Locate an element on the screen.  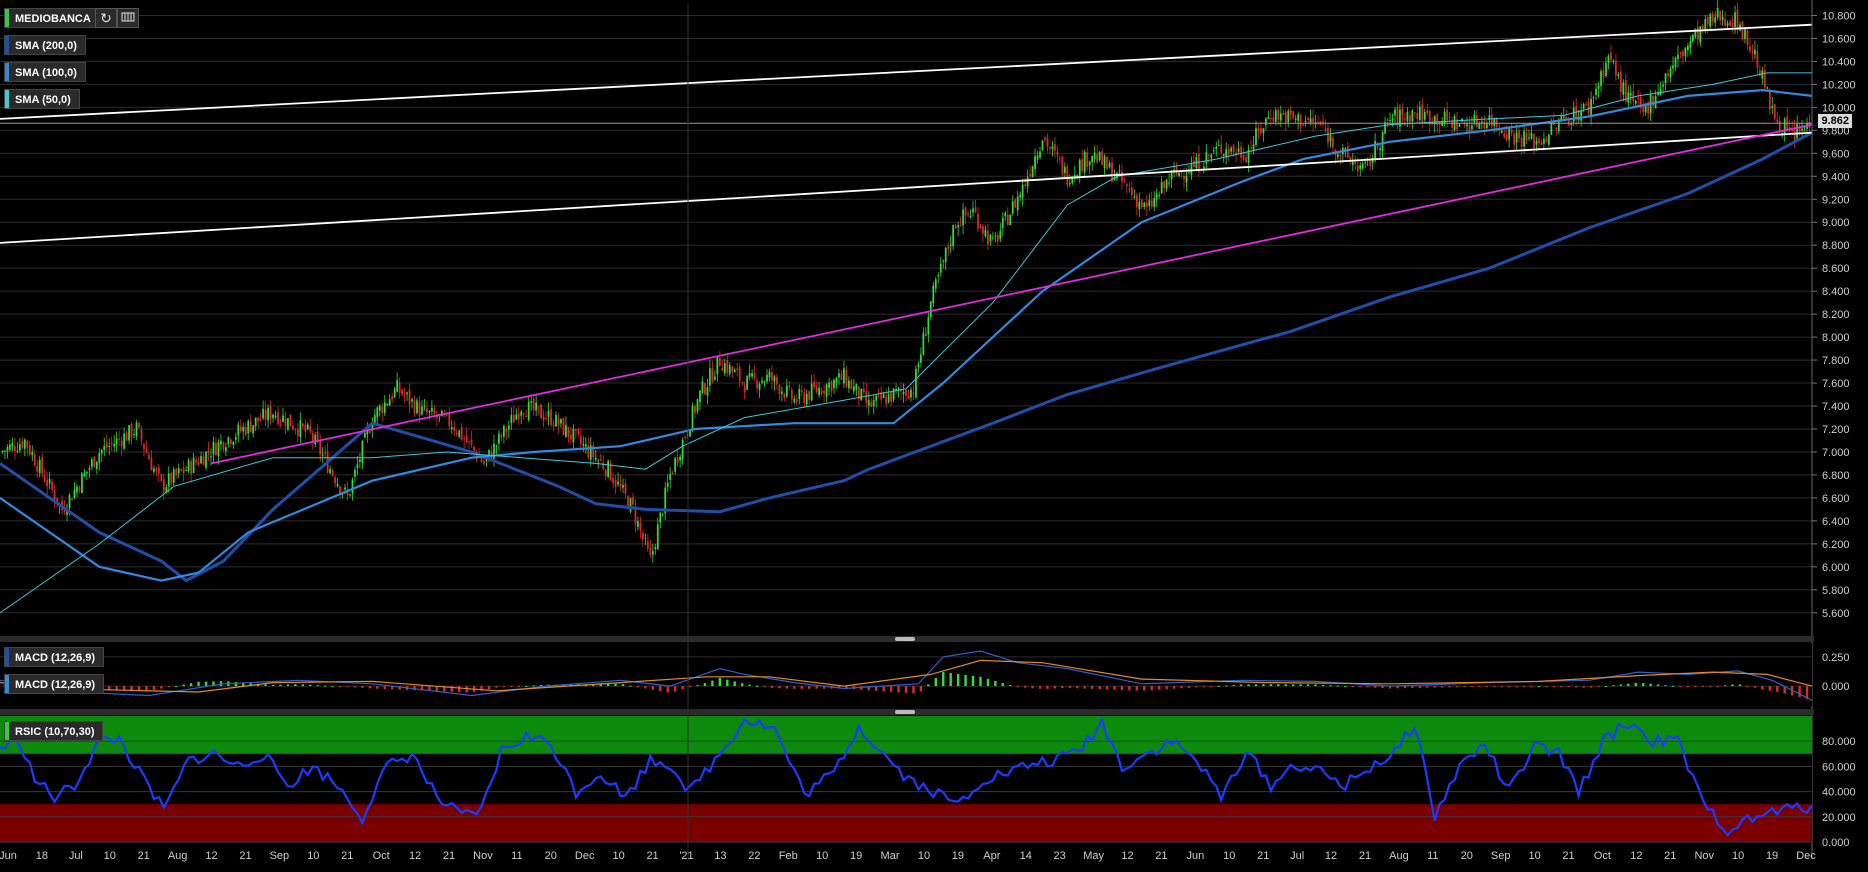
rsic-label: RSIC (10,70,30) is located at coordinates (54, 731).